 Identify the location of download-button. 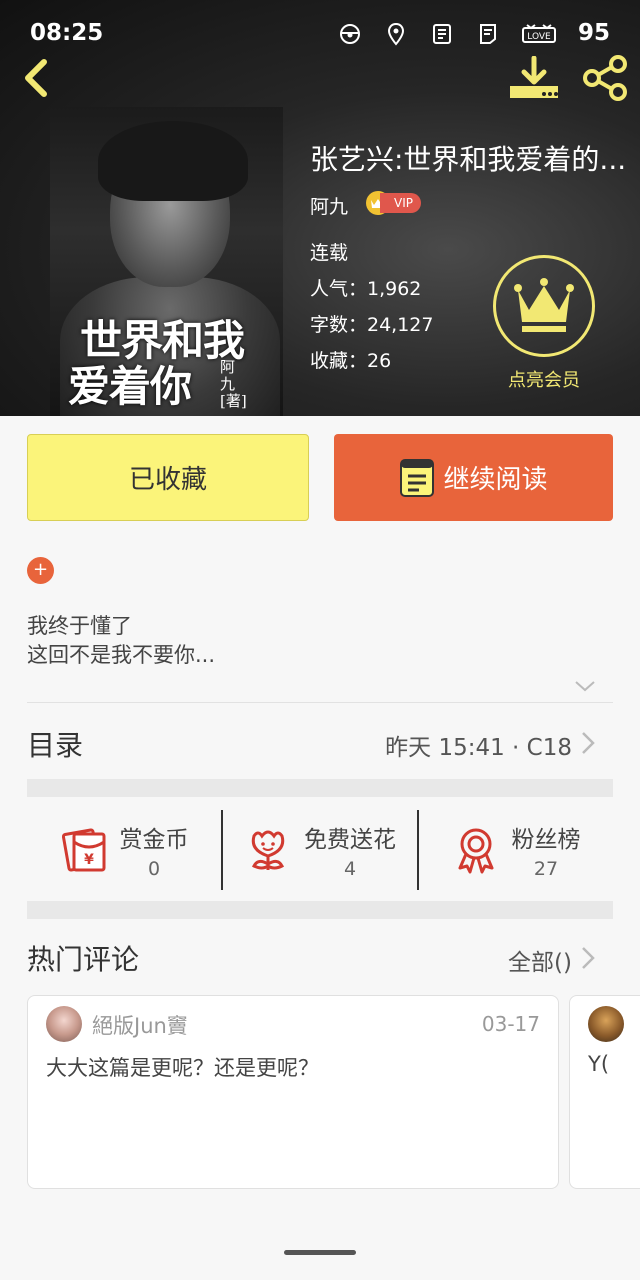
(534, 79).